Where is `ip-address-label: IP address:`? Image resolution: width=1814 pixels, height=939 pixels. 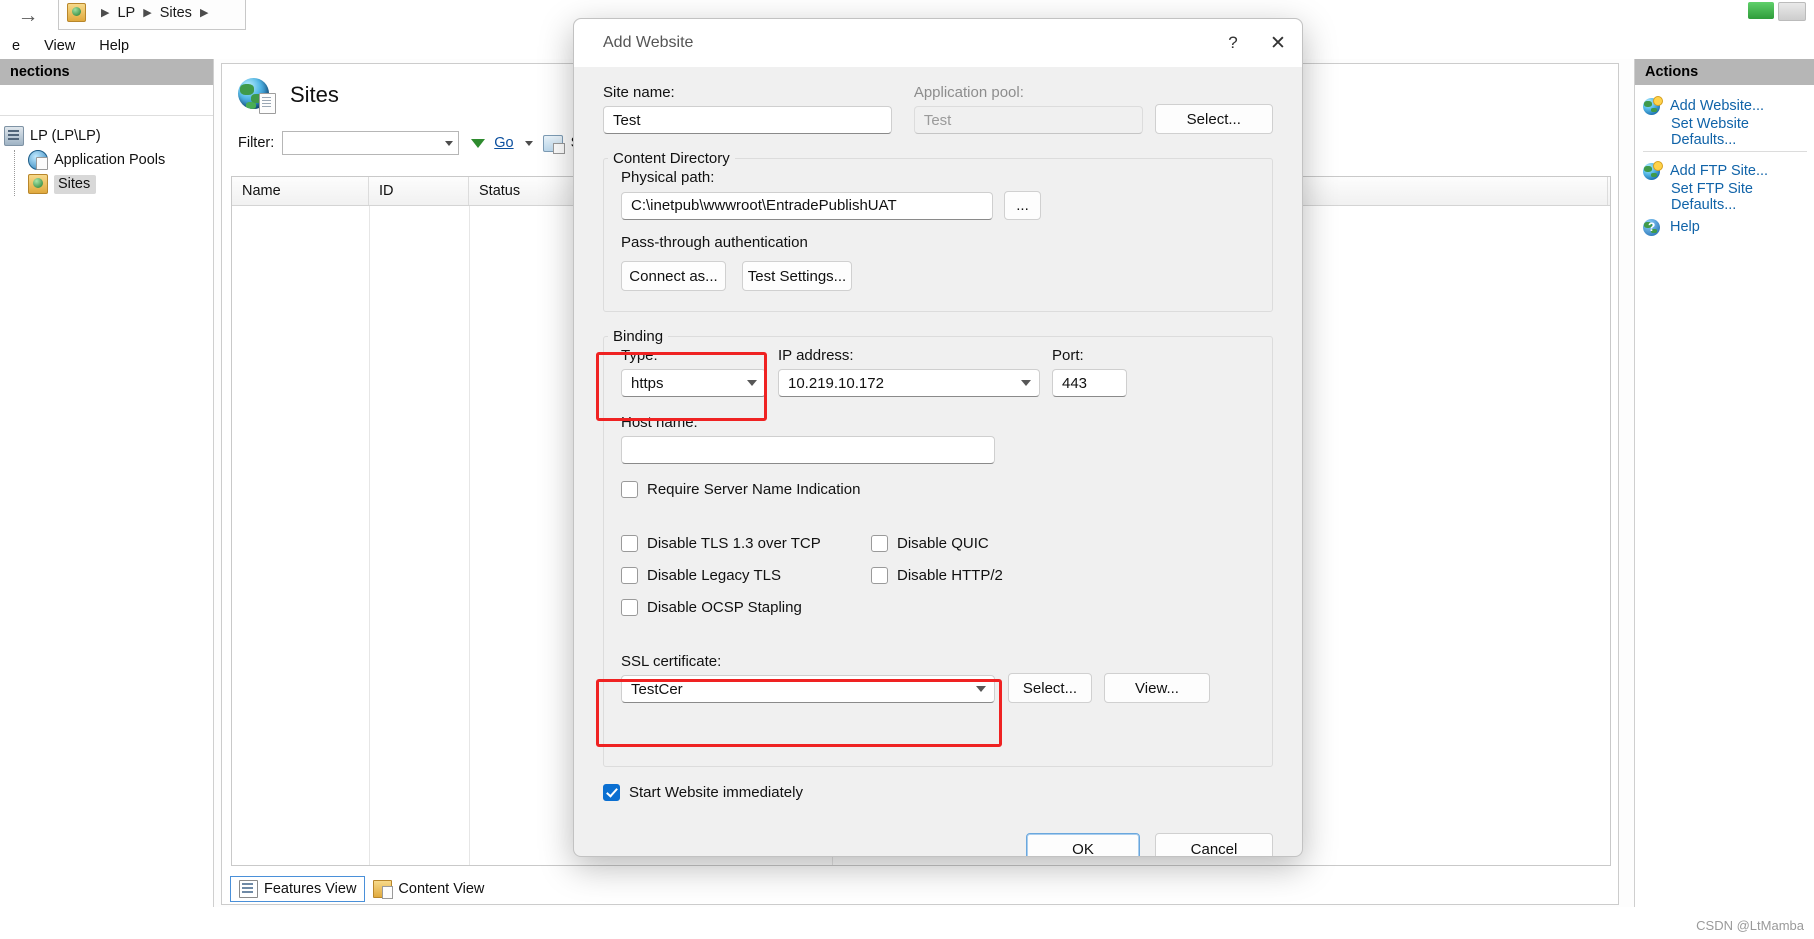 ip-address-label: IP address: is located at coordinates (816, 355).